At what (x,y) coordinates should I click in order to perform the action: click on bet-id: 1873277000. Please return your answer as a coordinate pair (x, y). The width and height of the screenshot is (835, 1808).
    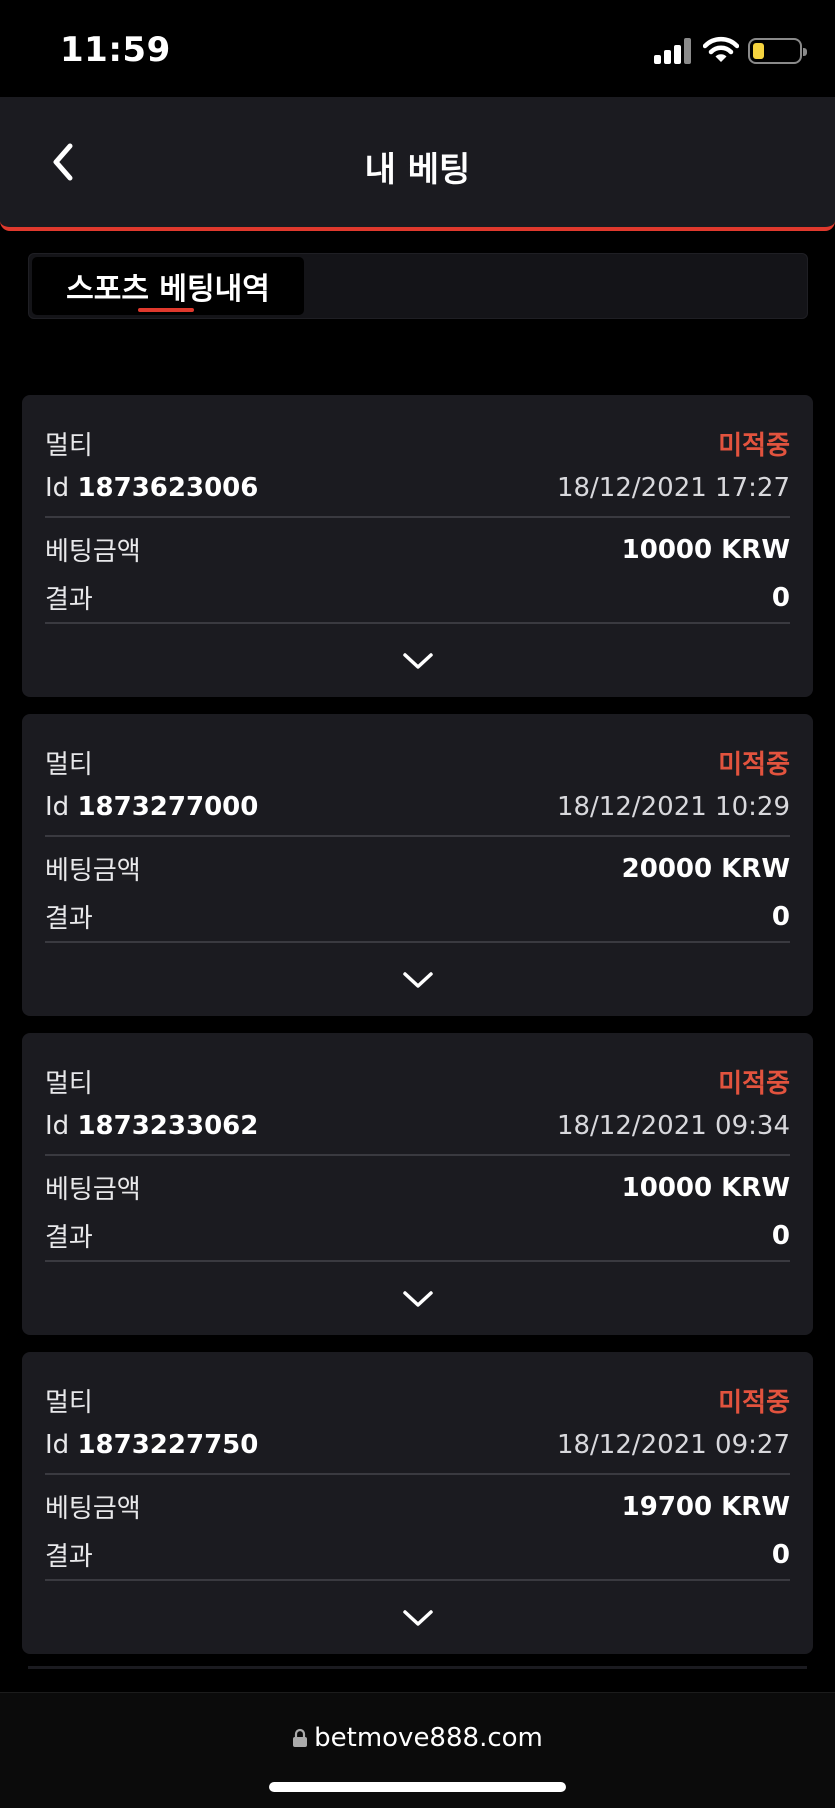
    Looking at the image, I should click on (168, 807).